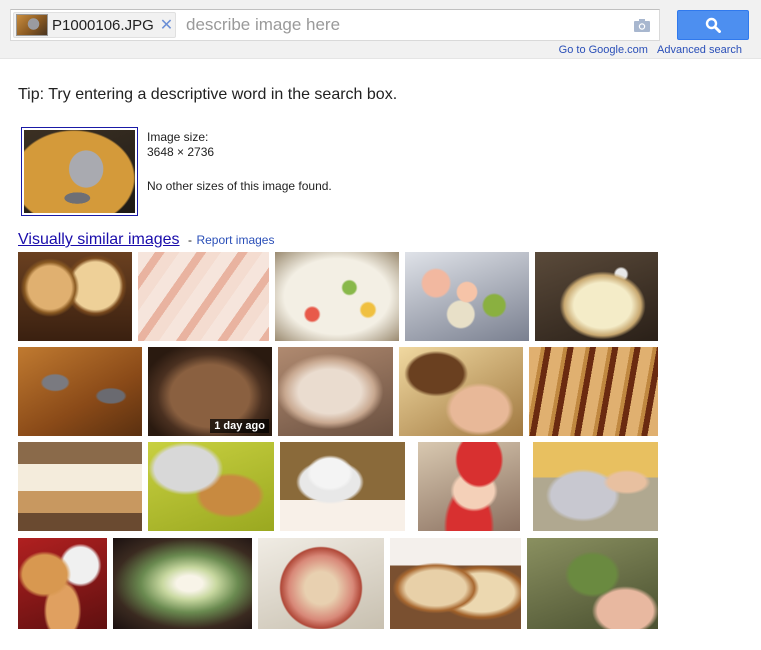 This screenshot has width=761, height=650. What do you see at coordinates (32, 25) in the screenshot?
I see `query-image-chip-thumbnail` at bounding box center [32, 25].